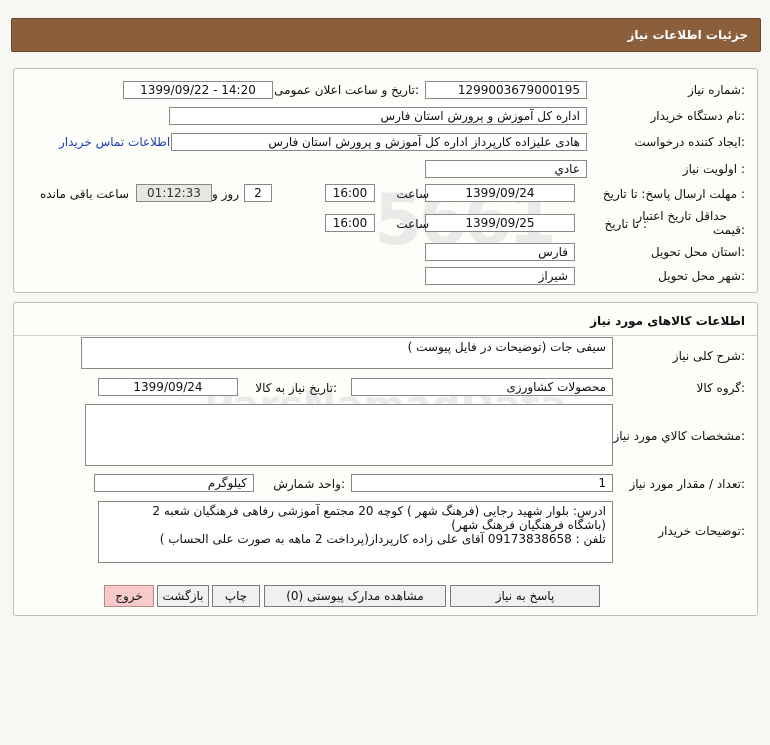 The height and width of the screenshot is (745, 770). What do you see at coordinates (528, 525) in the screenshot?
I see `buyer-notes-line: (باشگاه فرهنگیان فرهنگ شهر)` at bounding box center [528, 525].